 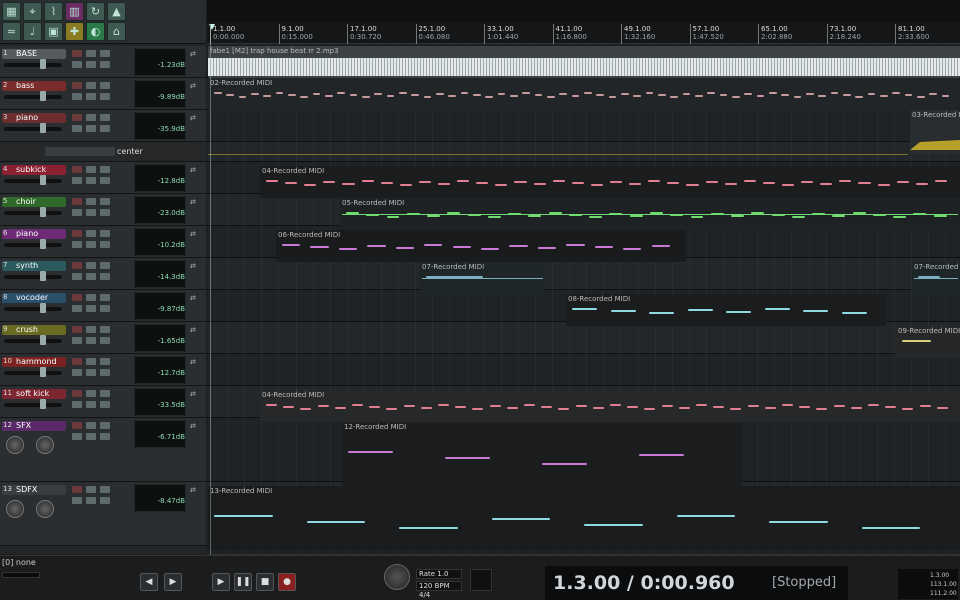 What do you see at coordinates (542, 454) in the screenshot?
I see `media-item: 12-Recorded MIDI` at bounding box center [542, 454].